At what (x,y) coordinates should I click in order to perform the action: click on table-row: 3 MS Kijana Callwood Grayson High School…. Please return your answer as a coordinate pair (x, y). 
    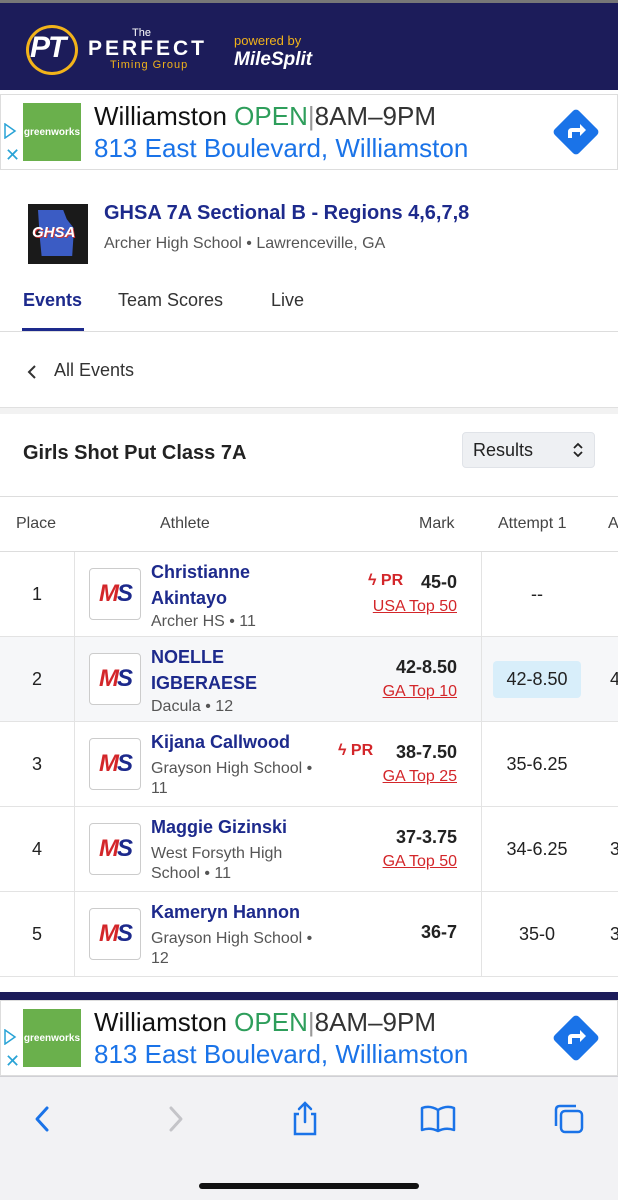
    Looking at the image, I should click on (309, 764).